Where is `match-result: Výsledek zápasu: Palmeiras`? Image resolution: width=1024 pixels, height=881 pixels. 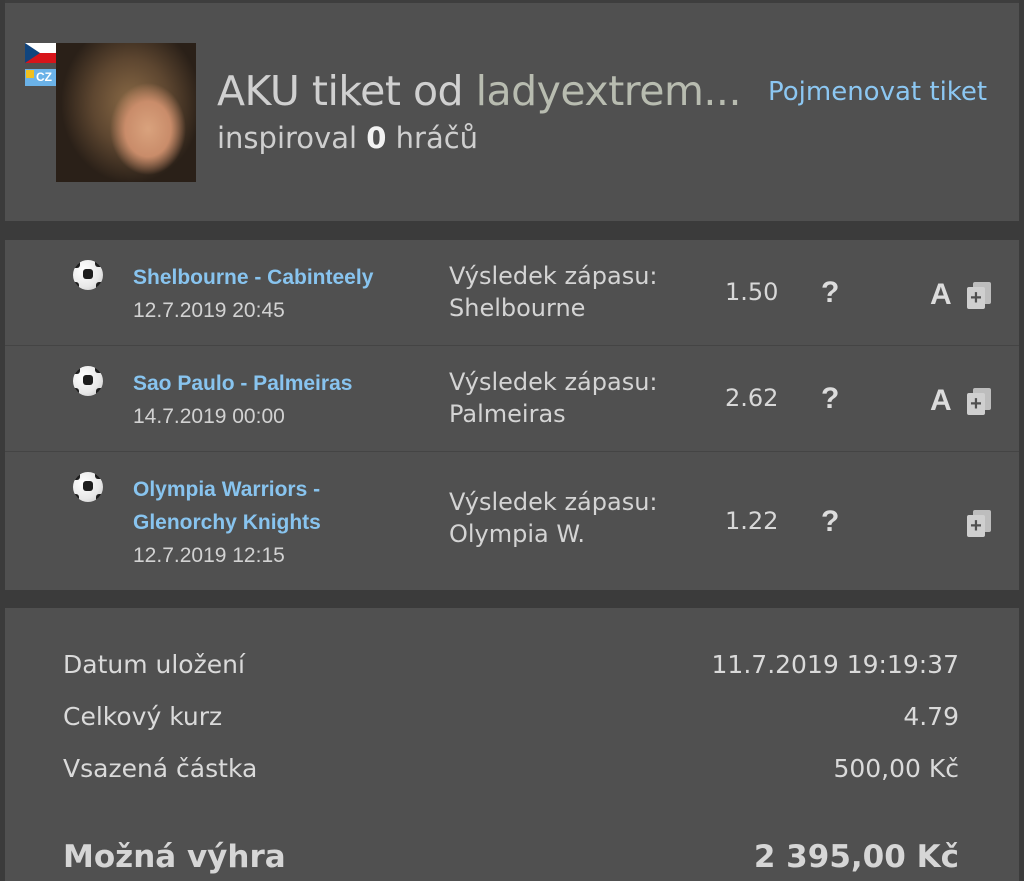
match-result: Výsledek zápasu: Palmeiras is located at coordinates (553, 398).